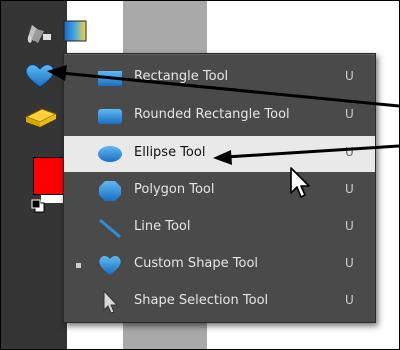  What do you see at coordinates (306, 154) in the screenshot?
I see `callout-arrow-ellipse-tool` at bounding box center [306, 154].